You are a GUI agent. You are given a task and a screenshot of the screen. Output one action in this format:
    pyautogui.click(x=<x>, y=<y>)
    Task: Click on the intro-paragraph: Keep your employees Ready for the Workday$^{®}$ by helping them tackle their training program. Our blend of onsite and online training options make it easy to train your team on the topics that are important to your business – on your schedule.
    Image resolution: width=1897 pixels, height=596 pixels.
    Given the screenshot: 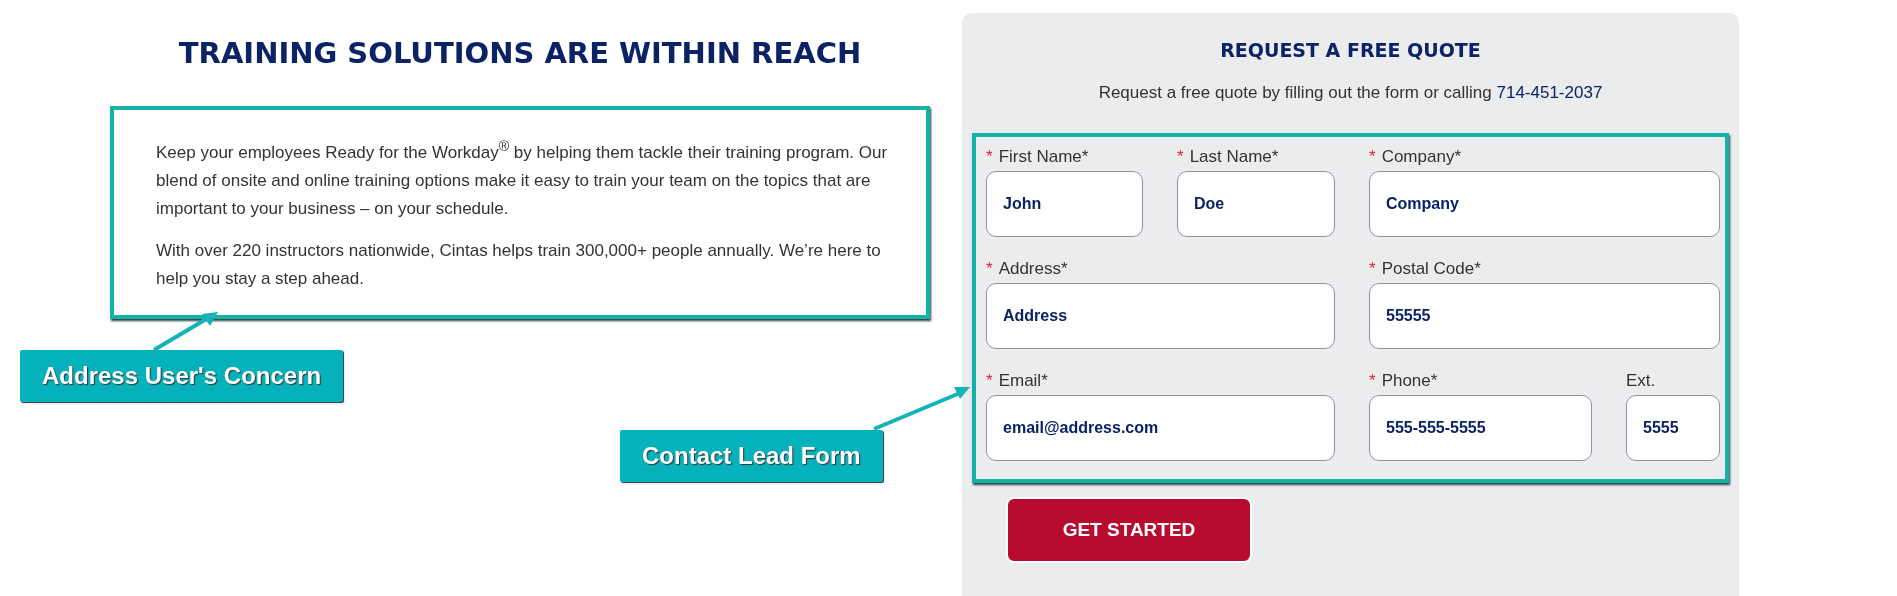 What is the action you would take?
    pyautogui.click(x=522, y=178)
    